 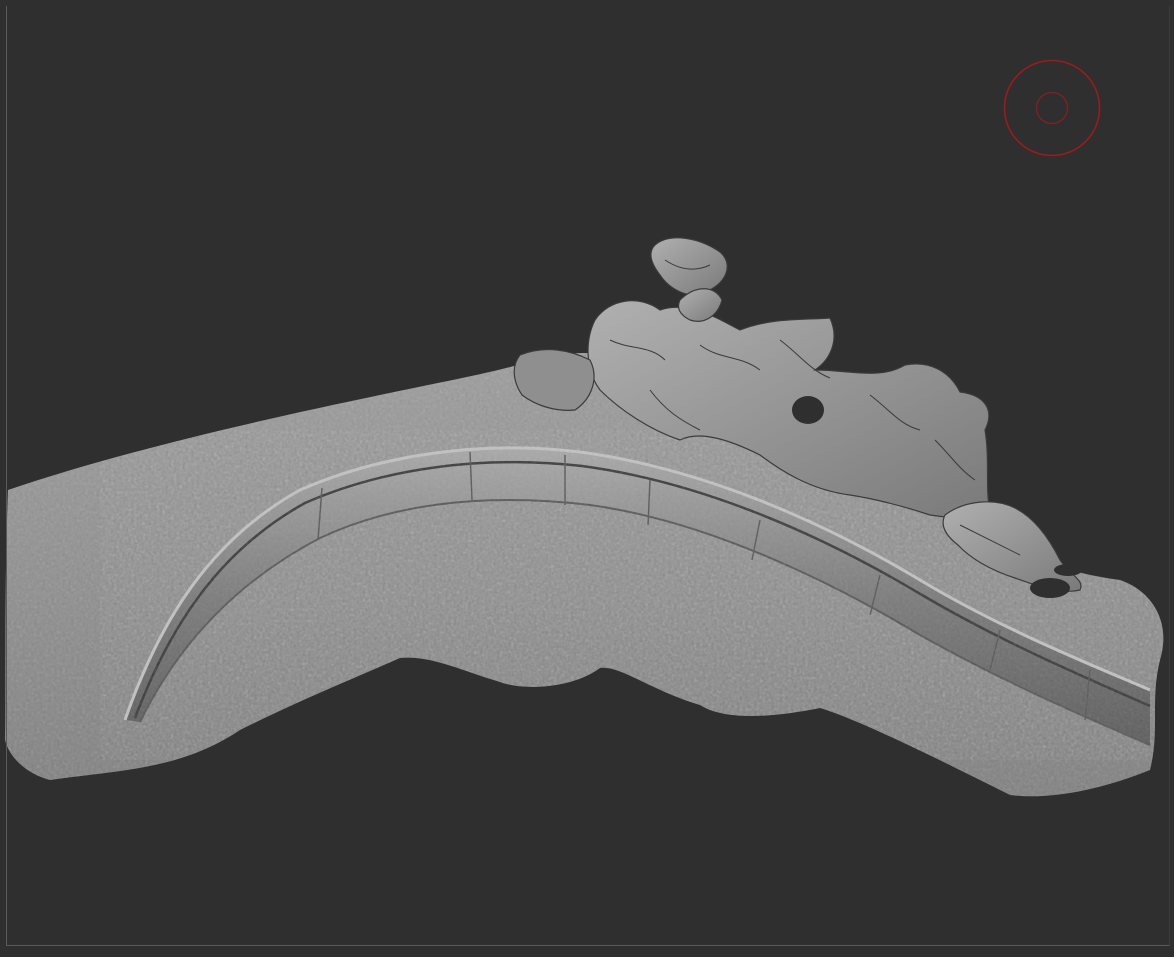 I want to click on brush-circle-icon, so click(x=1052, y=108).